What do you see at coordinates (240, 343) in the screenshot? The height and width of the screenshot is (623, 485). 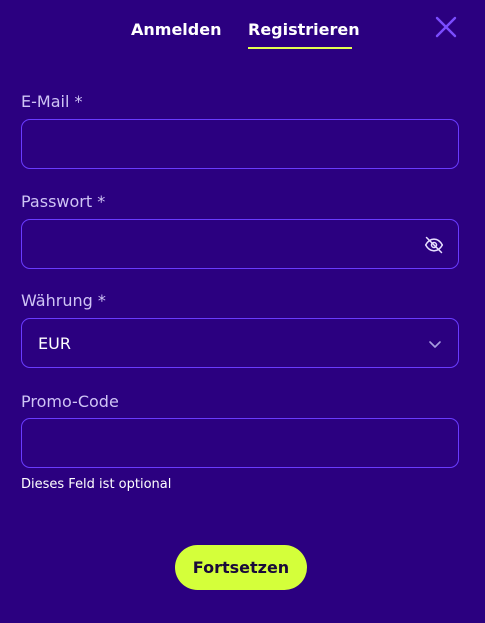 I see `currency-select: EUR` at bounding box center [240, 343].